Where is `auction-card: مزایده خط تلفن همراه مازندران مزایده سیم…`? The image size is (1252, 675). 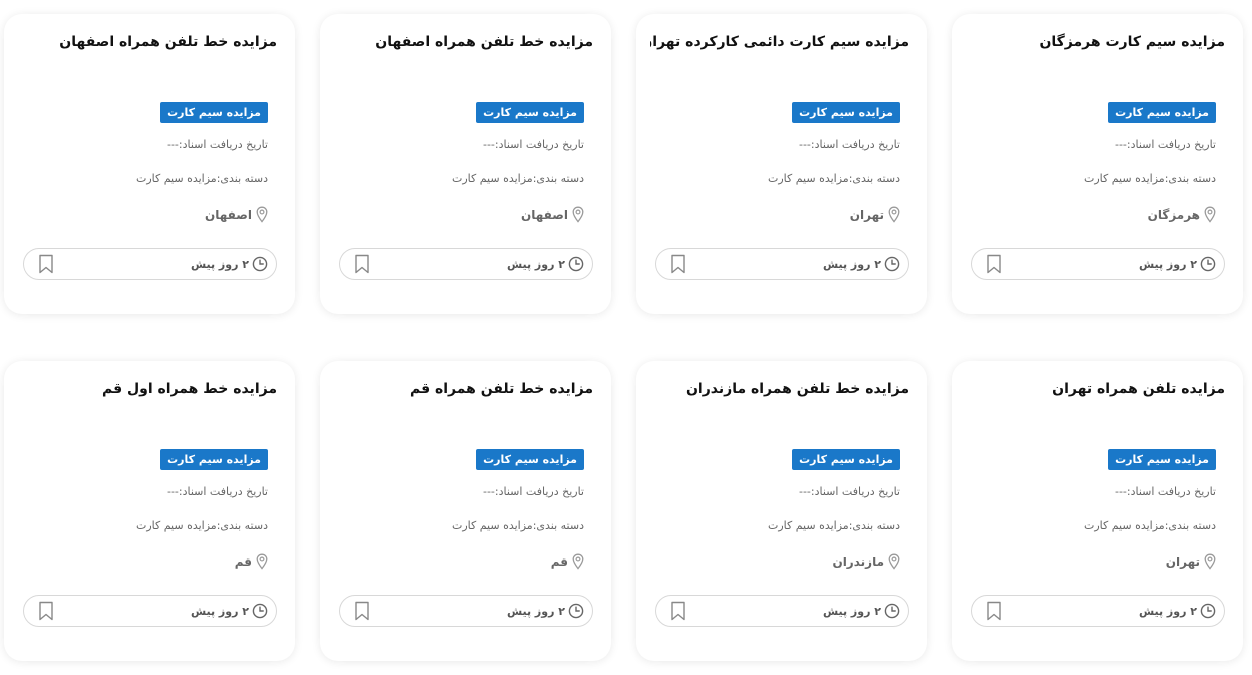
auction-card: مزایده خط تلفن همراه مازندران مزایده سیم… is located at coordinates (781, 511).